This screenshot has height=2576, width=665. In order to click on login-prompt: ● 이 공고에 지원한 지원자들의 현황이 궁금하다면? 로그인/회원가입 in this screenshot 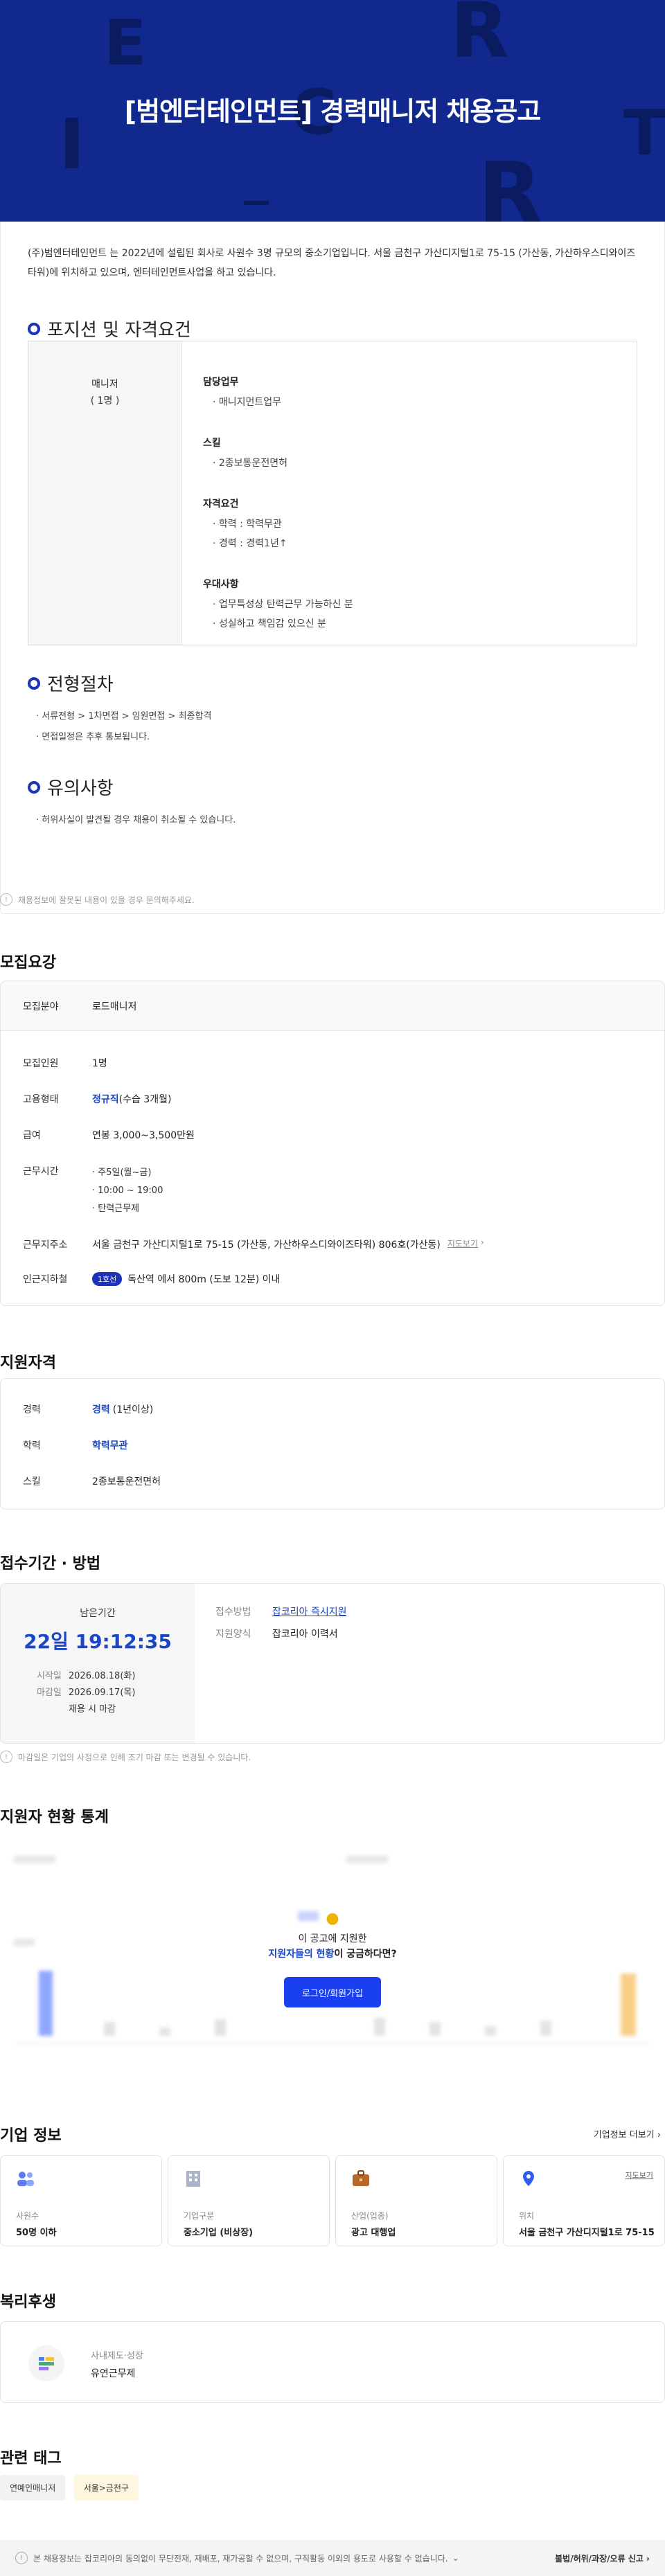, I will do `click(332, 1959)`.